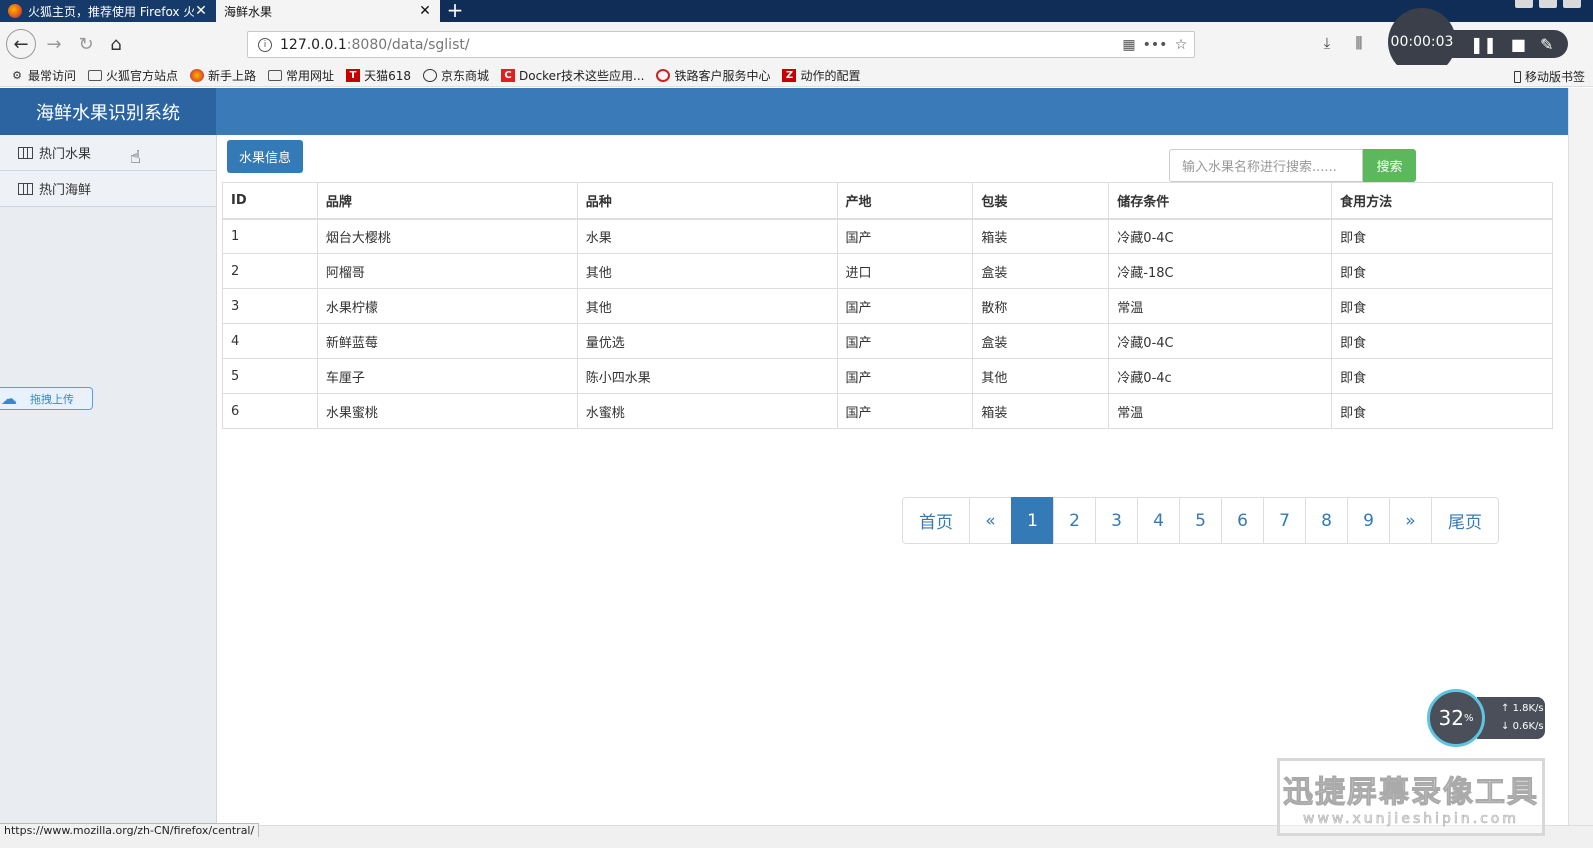 Image resolution: width=1593 pixels, height=848 pixels. What do you see at coordinates (270, 411) in the screenshot?
I see `table-cell: 6` at bounding box center [270, 411].